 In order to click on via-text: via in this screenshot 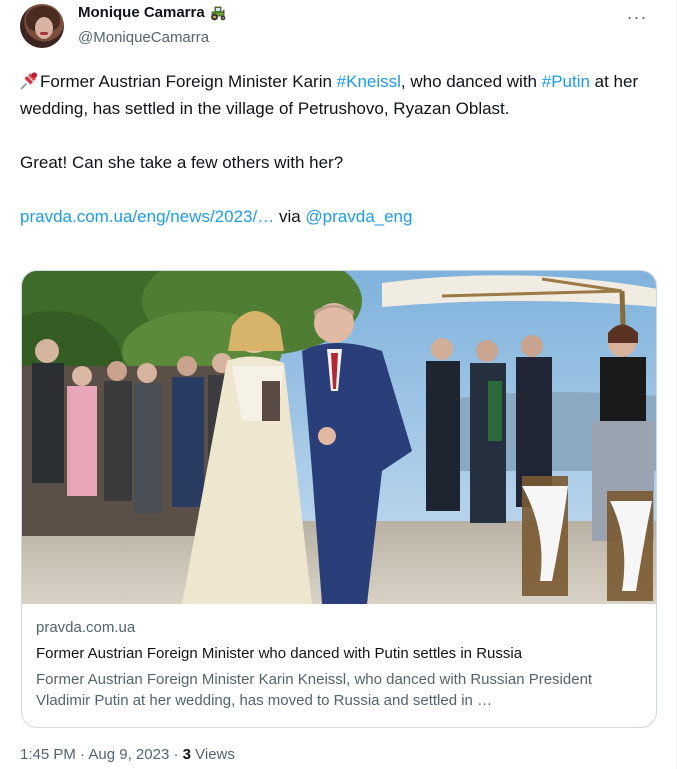, I will do `click(290, 216)`.